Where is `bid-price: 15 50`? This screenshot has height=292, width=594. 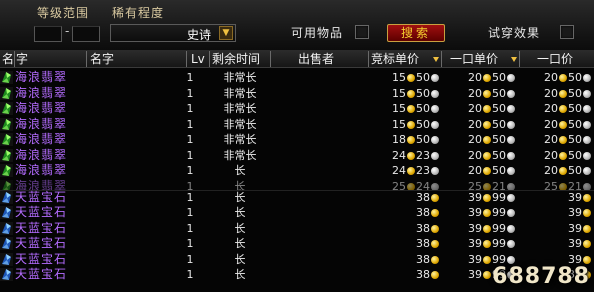
bid-price: 15 50 is located at coordinates (416, 124).